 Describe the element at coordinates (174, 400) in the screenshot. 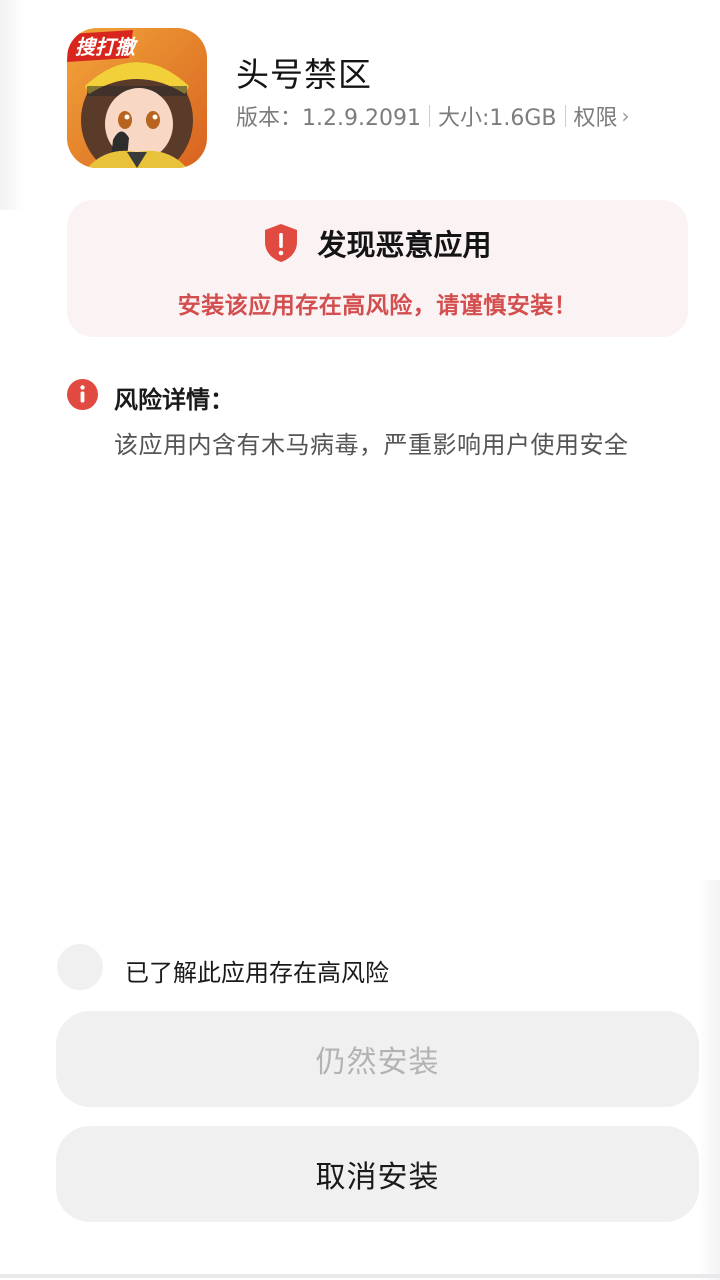

I see `risk-details-heading: 风险详情：` at that location.